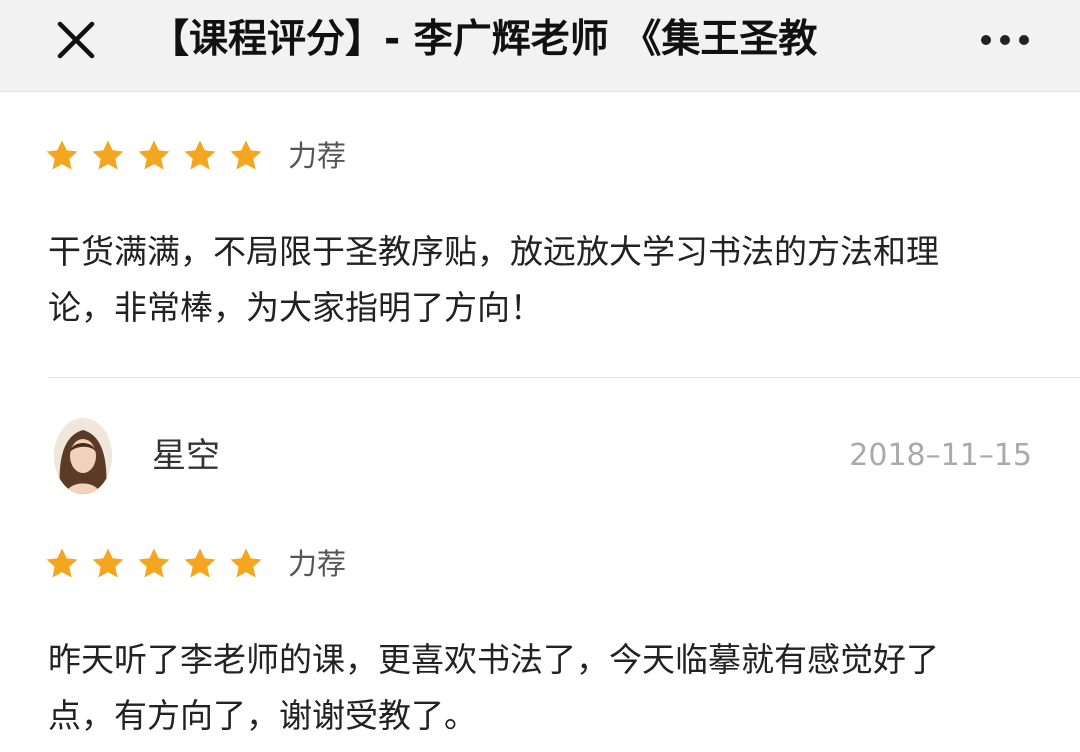 The width and height of the screenshot is (1080, 752). I want to click on page-title: 【课程评分】- 李广辉老师 《集王圣教, so click(484, 39).